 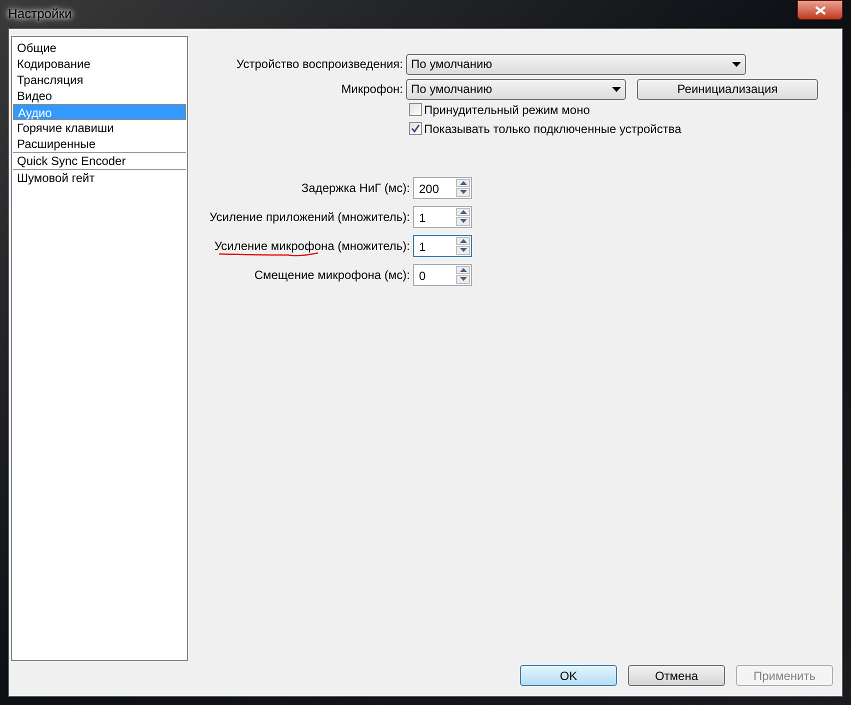 What do you see at coordinates (442, 275) in the screenshot?
I see `number-spinner: 0` at bounding box center [442, 275].